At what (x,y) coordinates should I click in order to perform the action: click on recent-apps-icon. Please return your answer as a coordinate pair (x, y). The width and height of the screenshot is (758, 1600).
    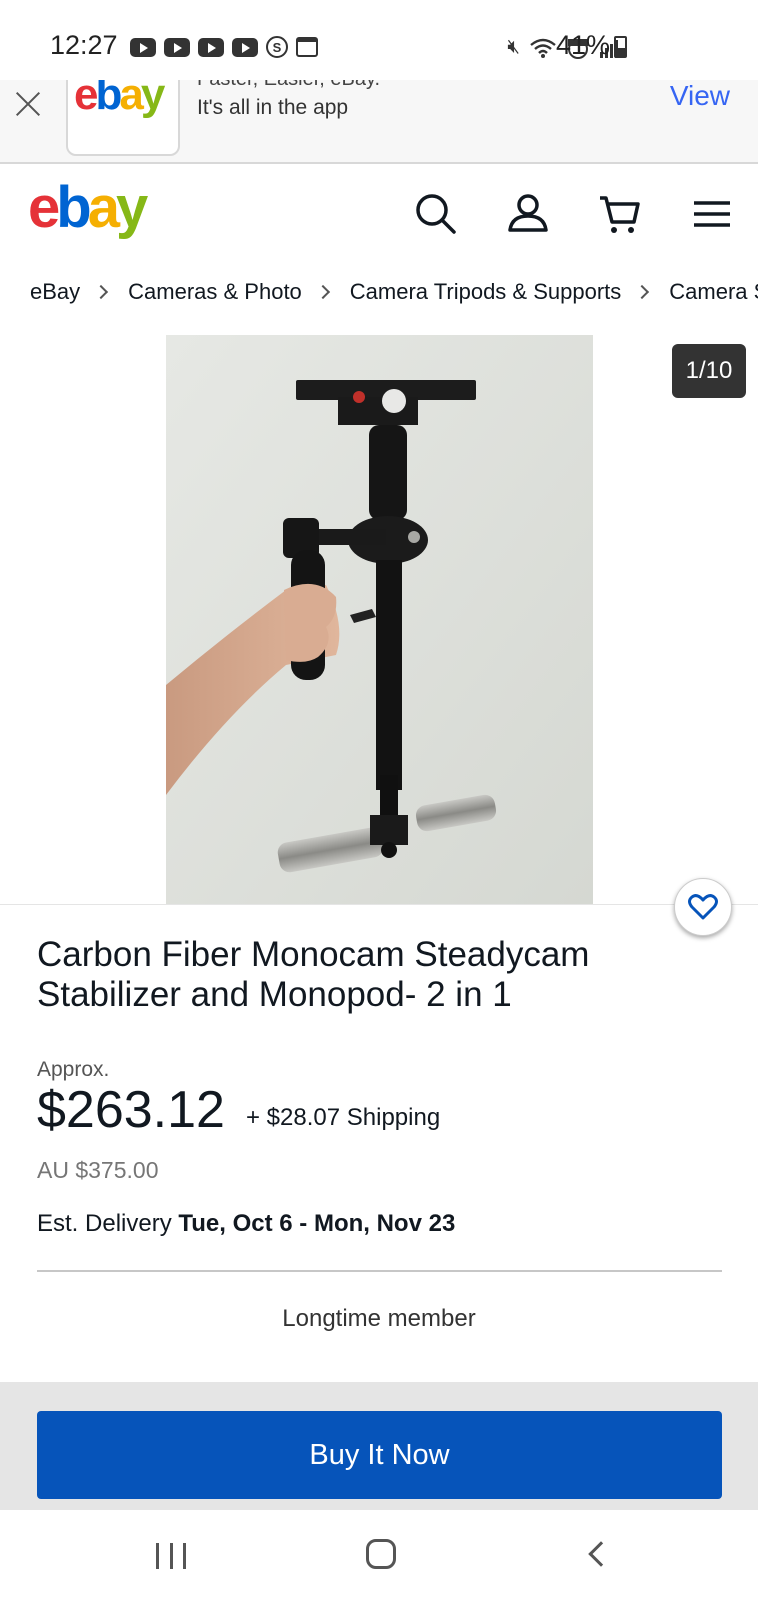
    Looking at the image, I should click on (171, 1556).